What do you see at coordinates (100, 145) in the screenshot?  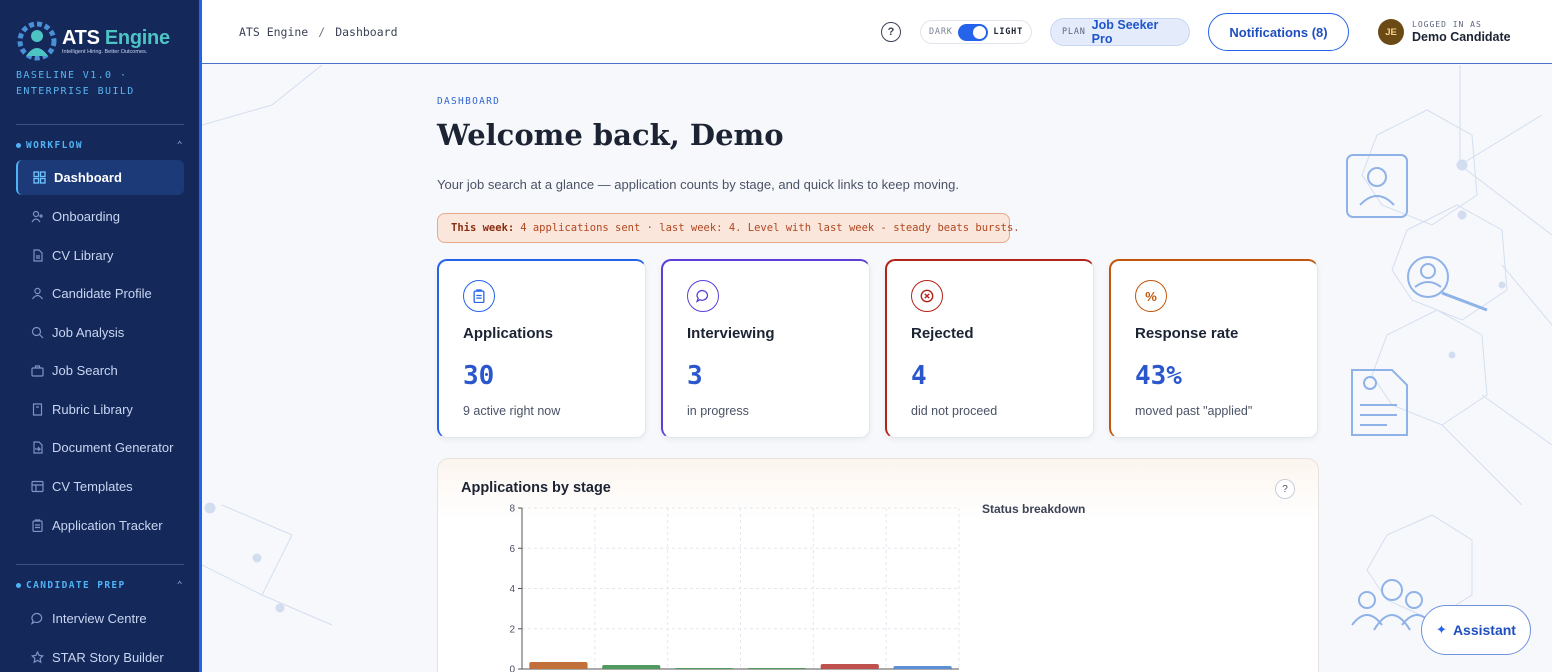 I see `section-workflow: WORKFLOW ⌃` at bounding box center [100, 145].